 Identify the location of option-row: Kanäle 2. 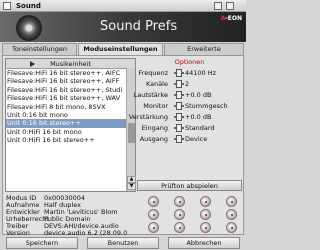
(189, 84).